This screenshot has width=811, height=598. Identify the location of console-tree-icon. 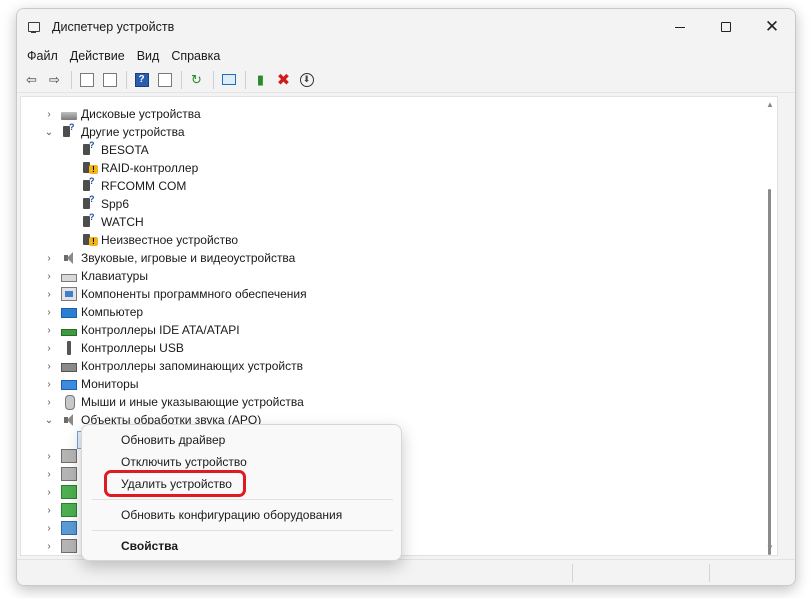
(86, 79).